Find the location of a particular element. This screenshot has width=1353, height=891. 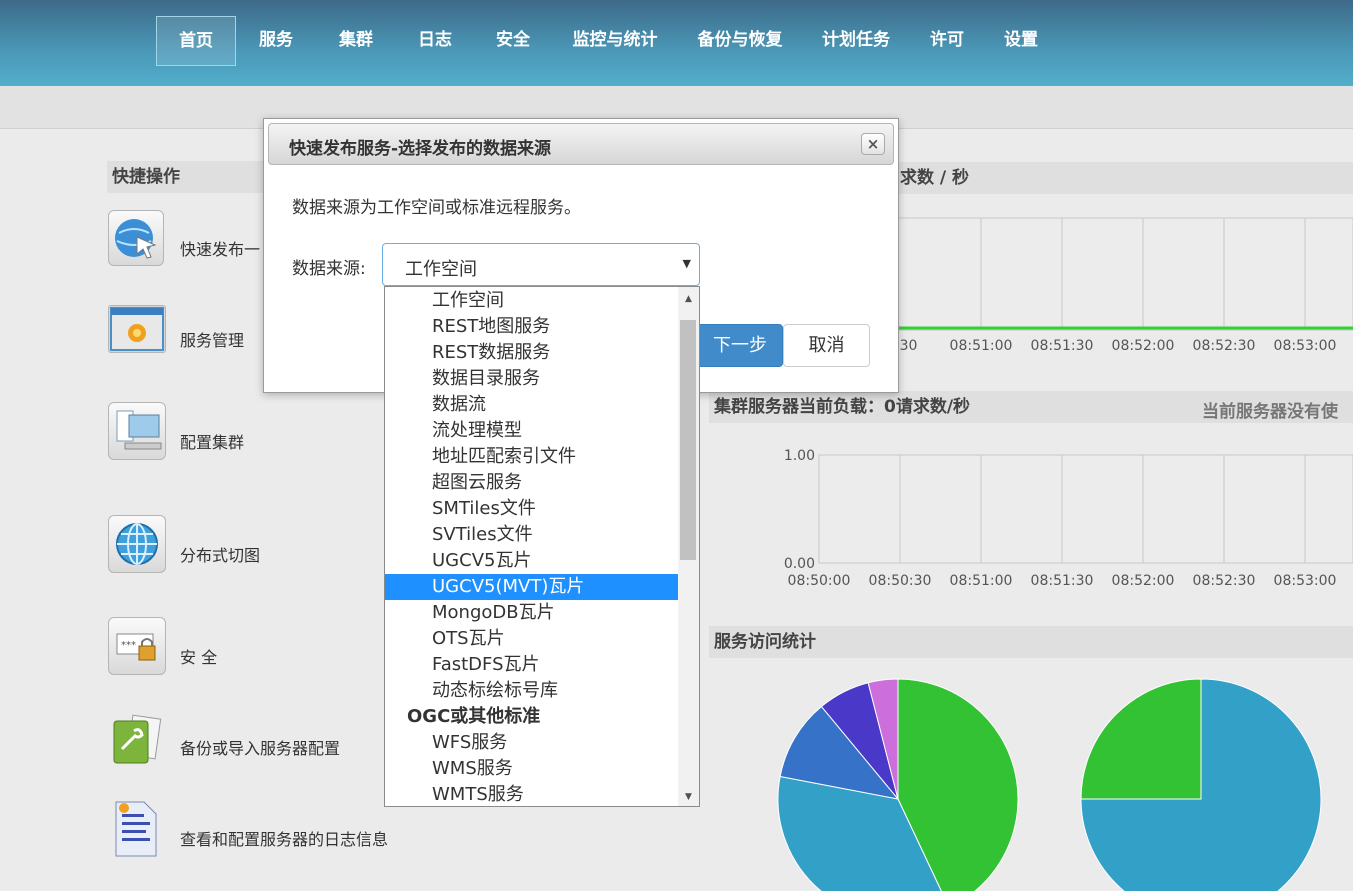

dropdown-option: WMTS服务 is located at coordinates (531, 794).